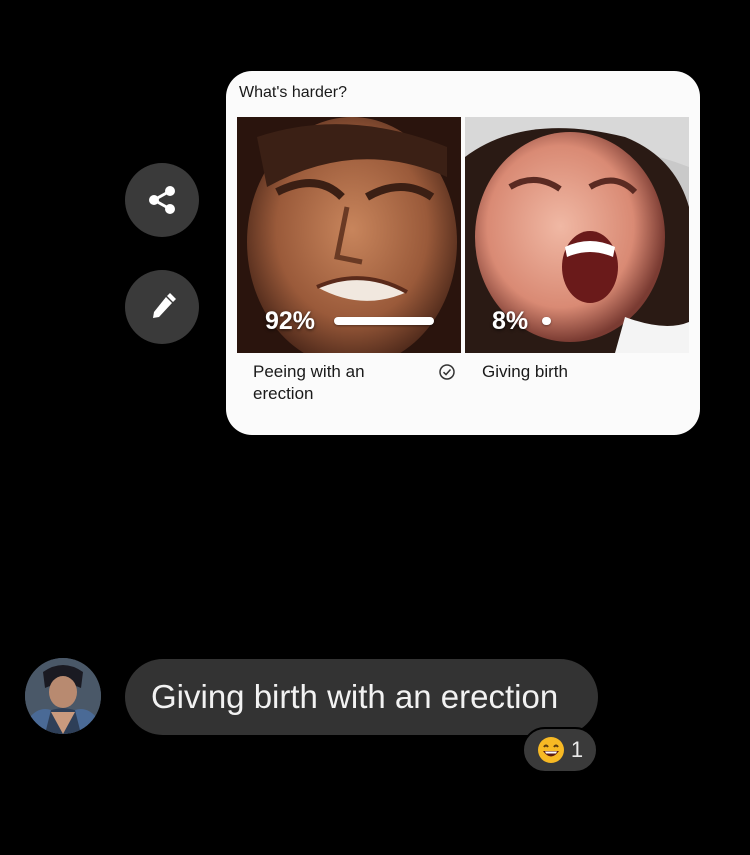  What do you see at coordinates (572, 372) in the screenshot?
I see `option-2-label: Giving birth` at bounding box center [572, 372].